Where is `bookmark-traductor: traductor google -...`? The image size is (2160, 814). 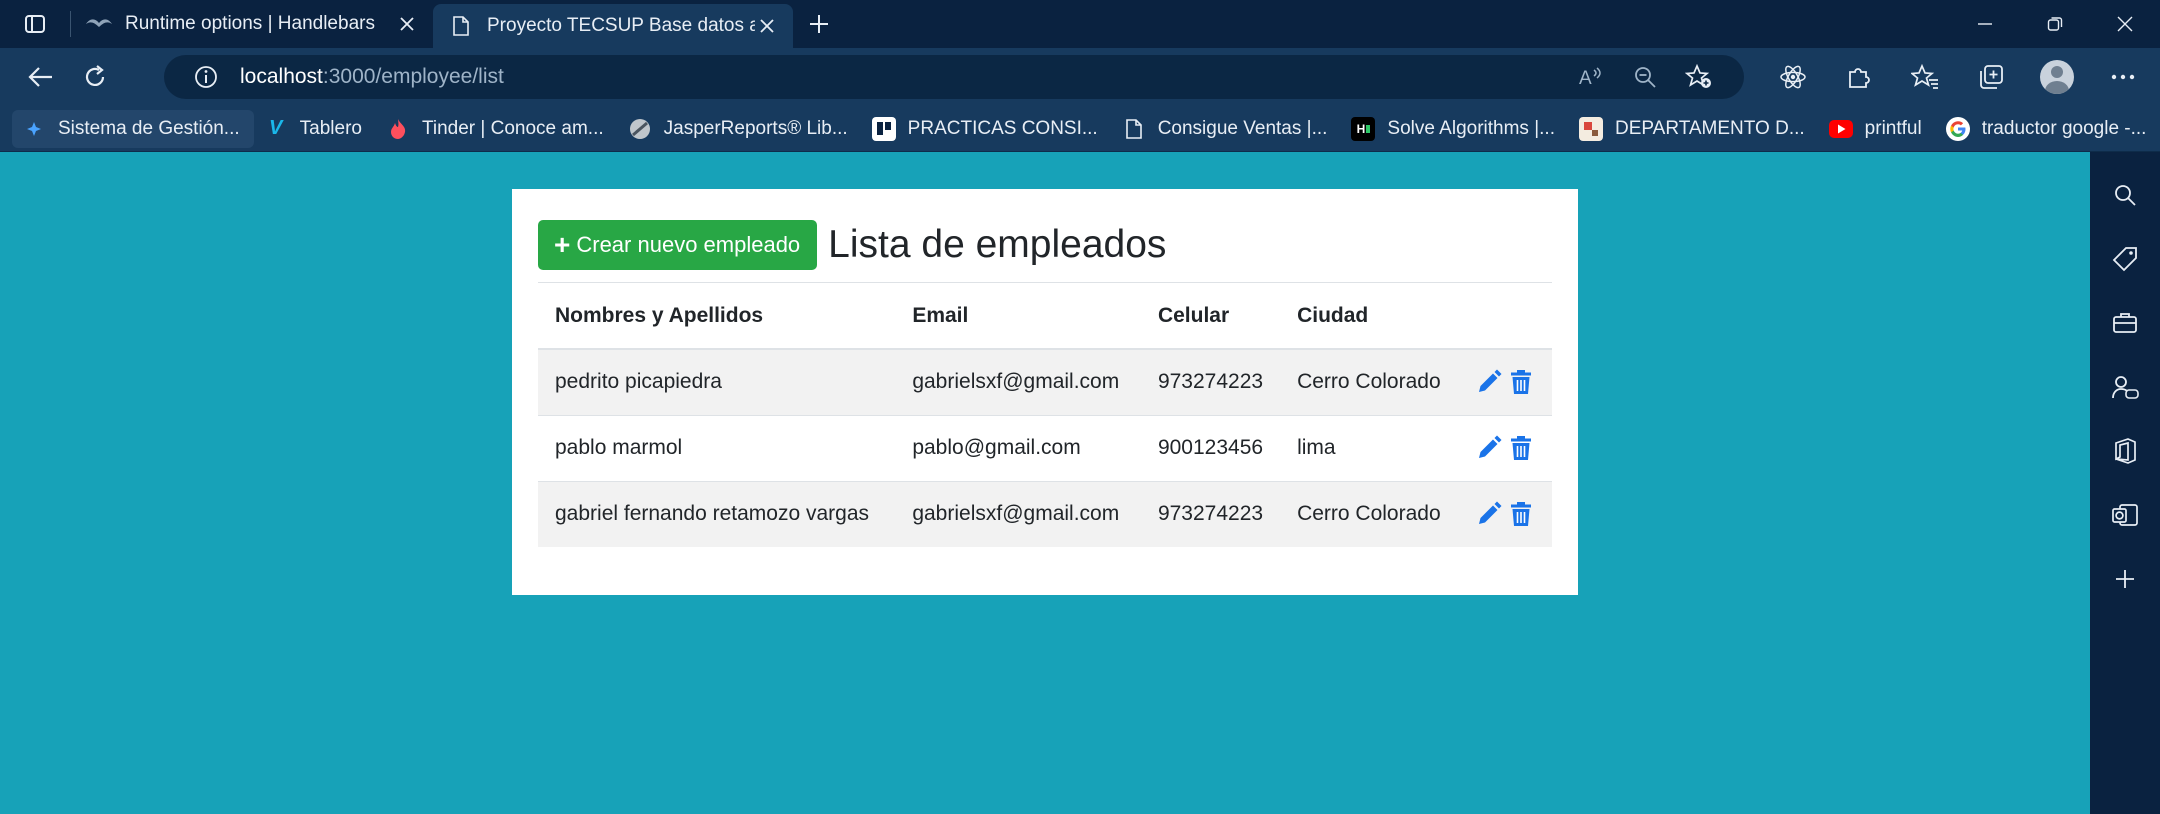
bookmark-traductor: traductor google -... is located at coordinates (2048, 129).